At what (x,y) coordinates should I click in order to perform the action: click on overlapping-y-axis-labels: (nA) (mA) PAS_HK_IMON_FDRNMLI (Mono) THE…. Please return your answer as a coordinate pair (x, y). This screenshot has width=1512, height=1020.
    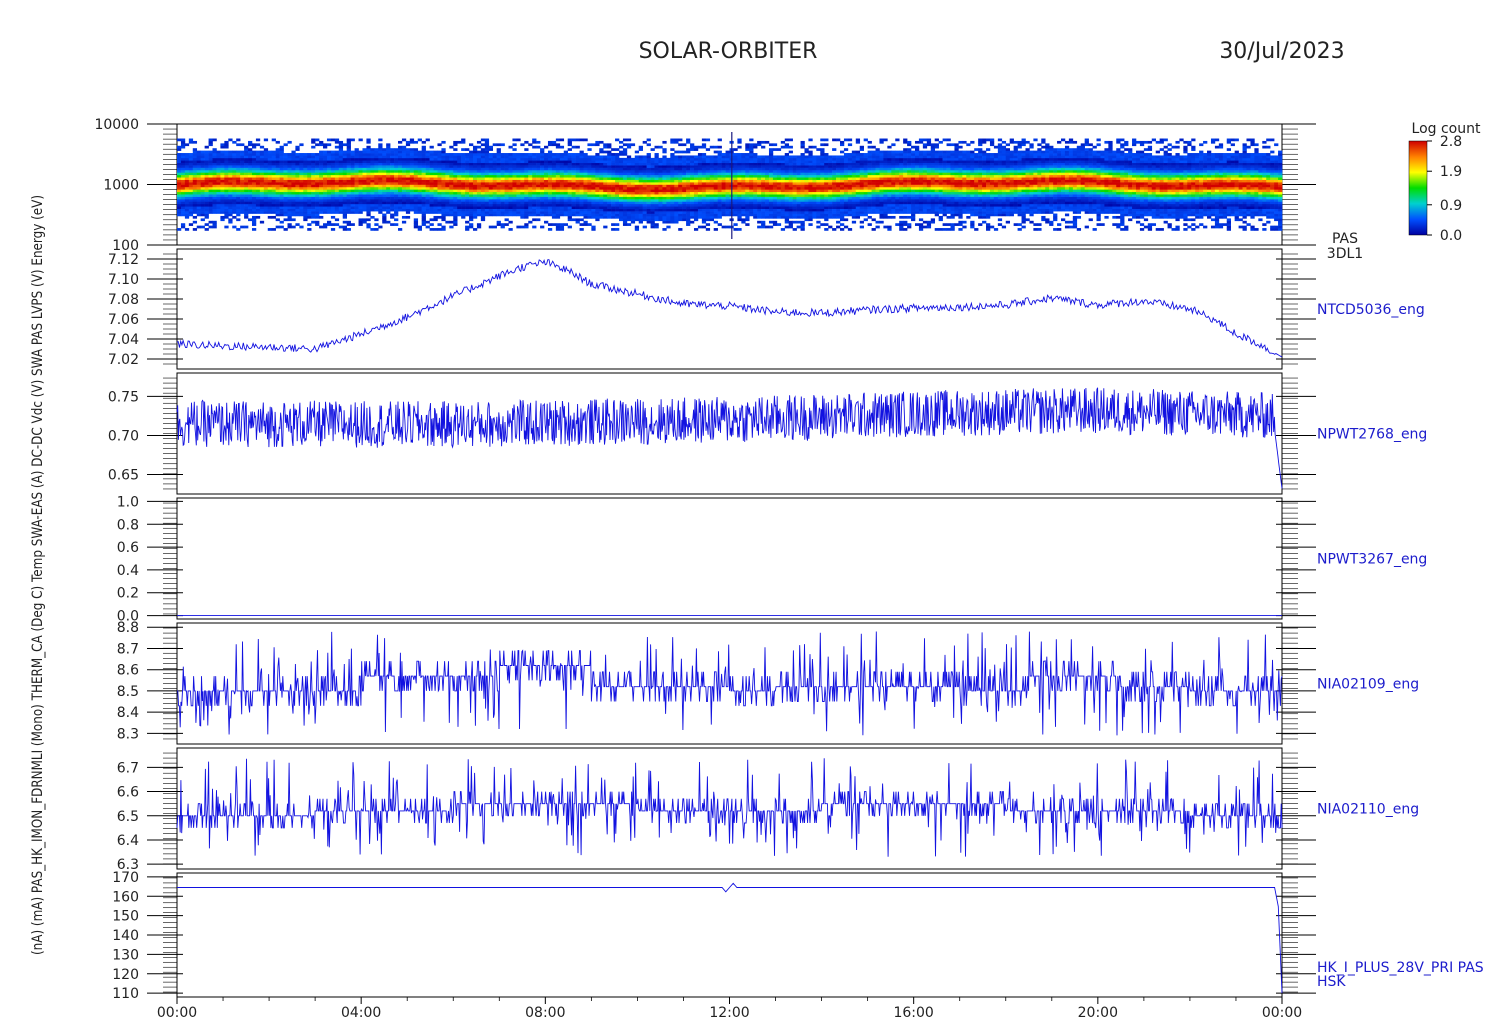
    Looking at the image, I should click on (38, 575).